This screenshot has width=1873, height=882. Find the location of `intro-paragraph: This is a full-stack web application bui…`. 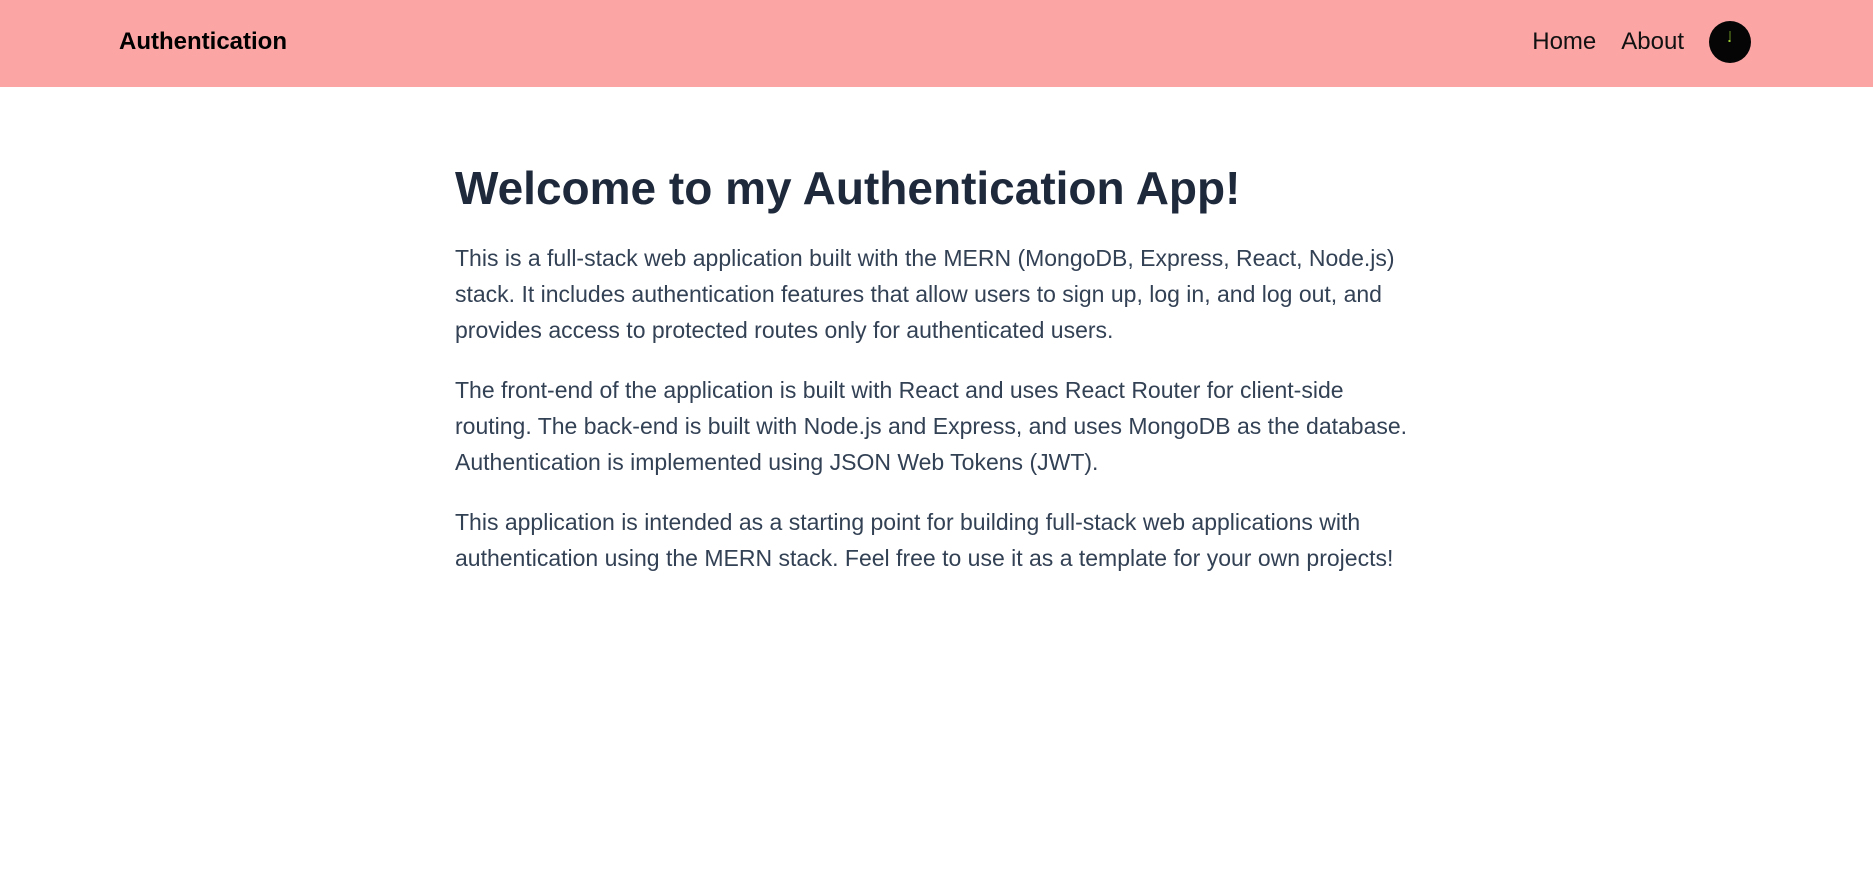

intro-paragraph: This is a full-stack web application bui… is located at coordinates (925, 294).